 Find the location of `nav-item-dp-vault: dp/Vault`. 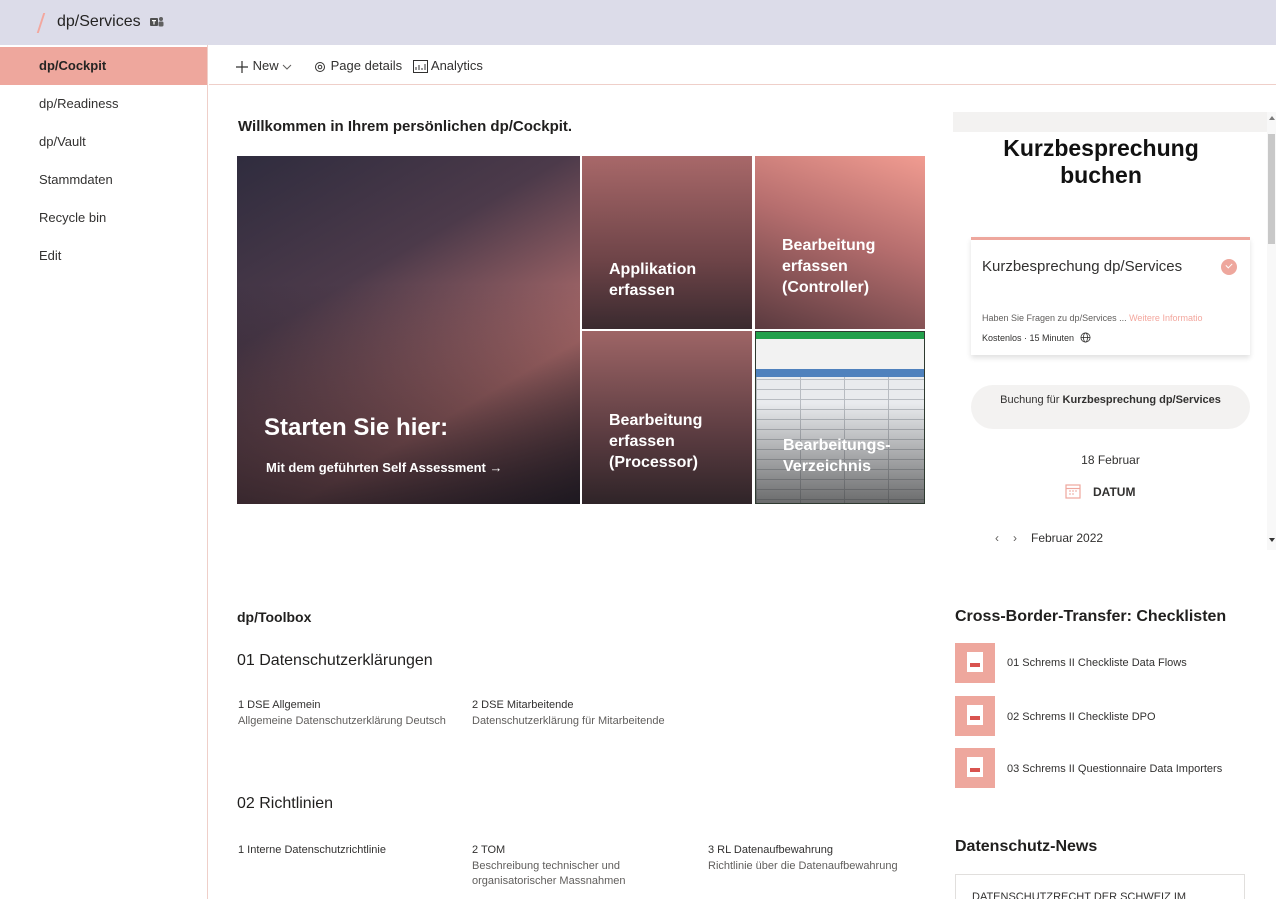

nav-item-dp-vault: dp/Vault is located at coordinates (103, 142).